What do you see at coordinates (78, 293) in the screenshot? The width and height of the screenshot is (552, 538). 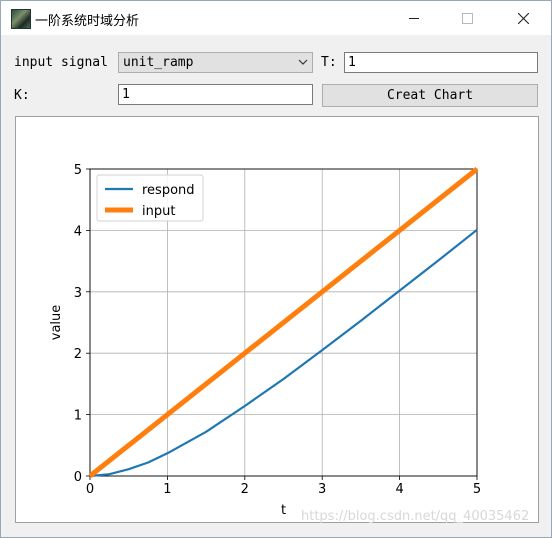 I see `y-tick-label: 3` at bounding box center [78, 293].